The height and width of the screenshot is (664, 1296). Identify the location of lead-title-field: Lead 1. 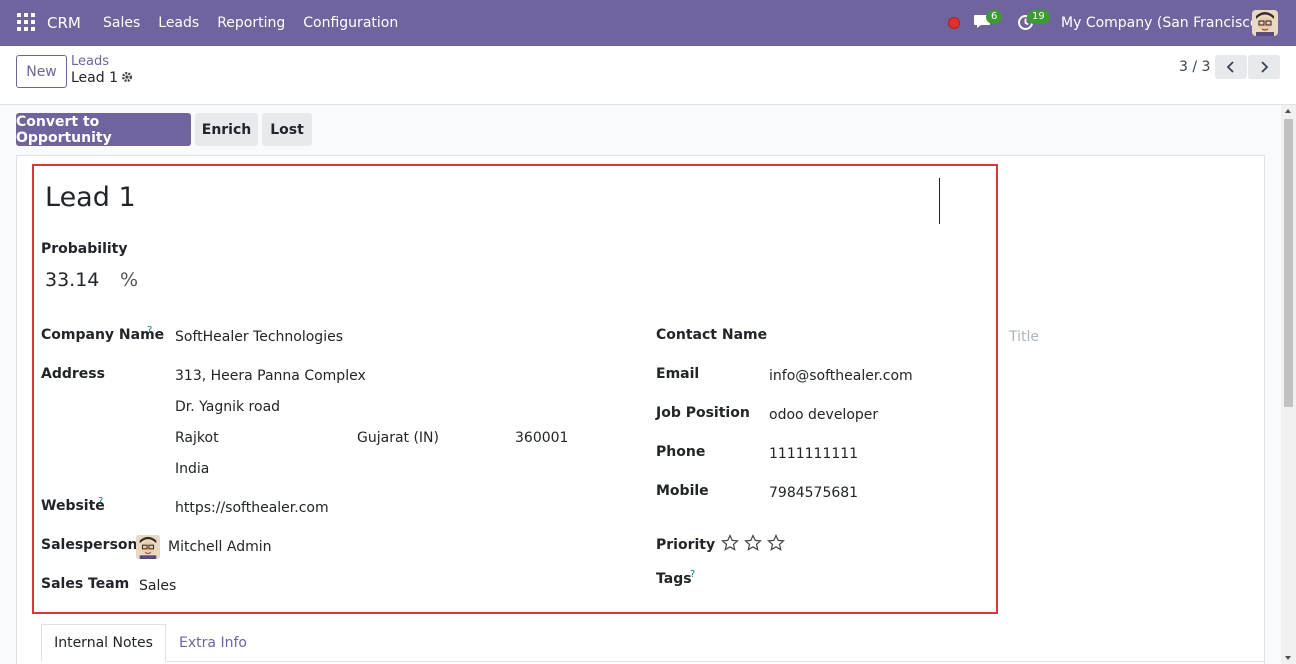
(90, 197).